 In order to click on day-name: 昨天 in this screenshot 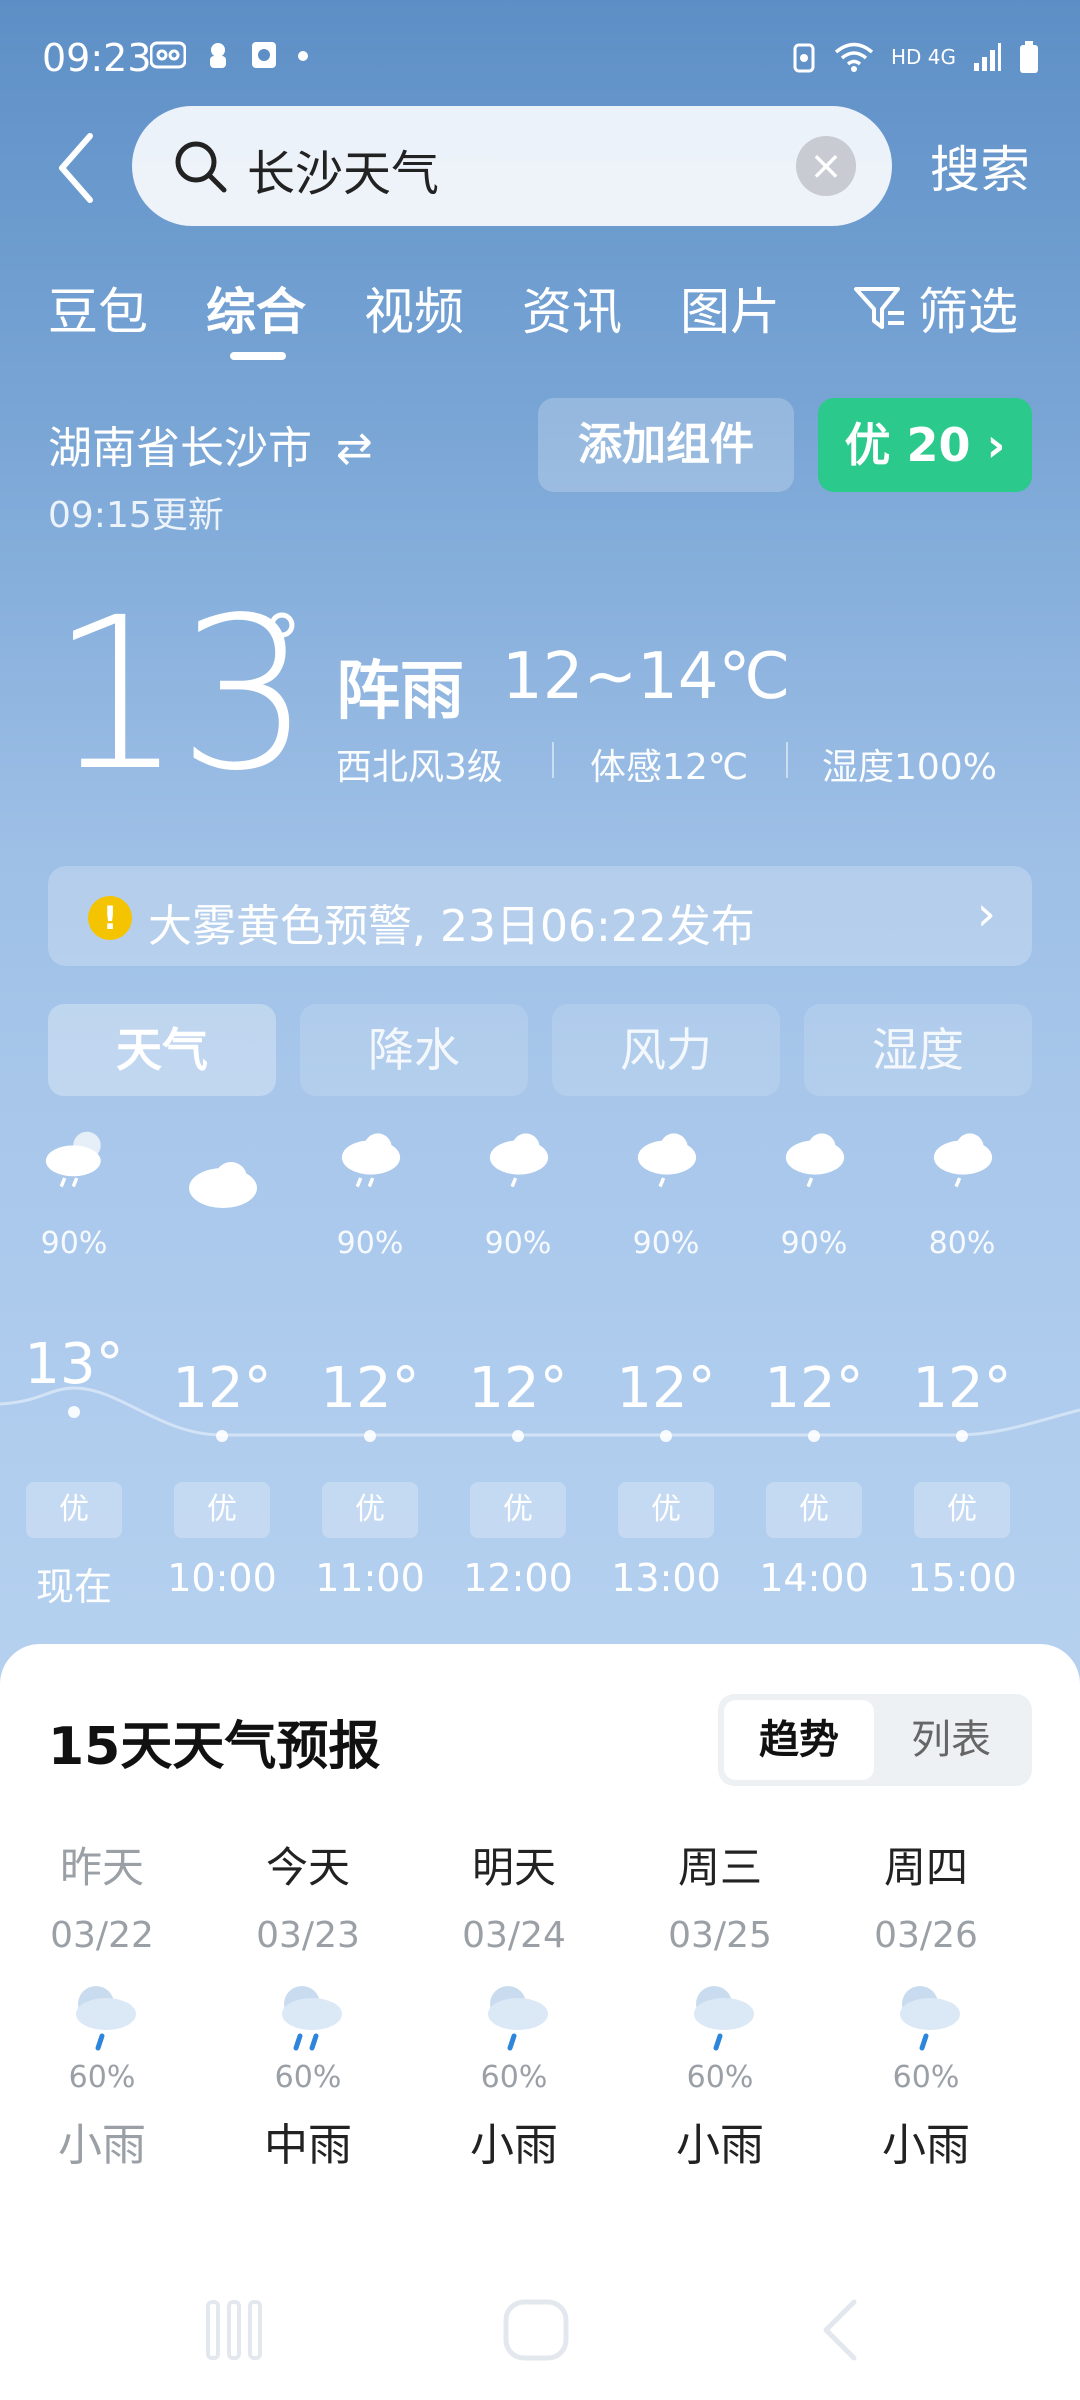, I will do `click(101, 1867)`.